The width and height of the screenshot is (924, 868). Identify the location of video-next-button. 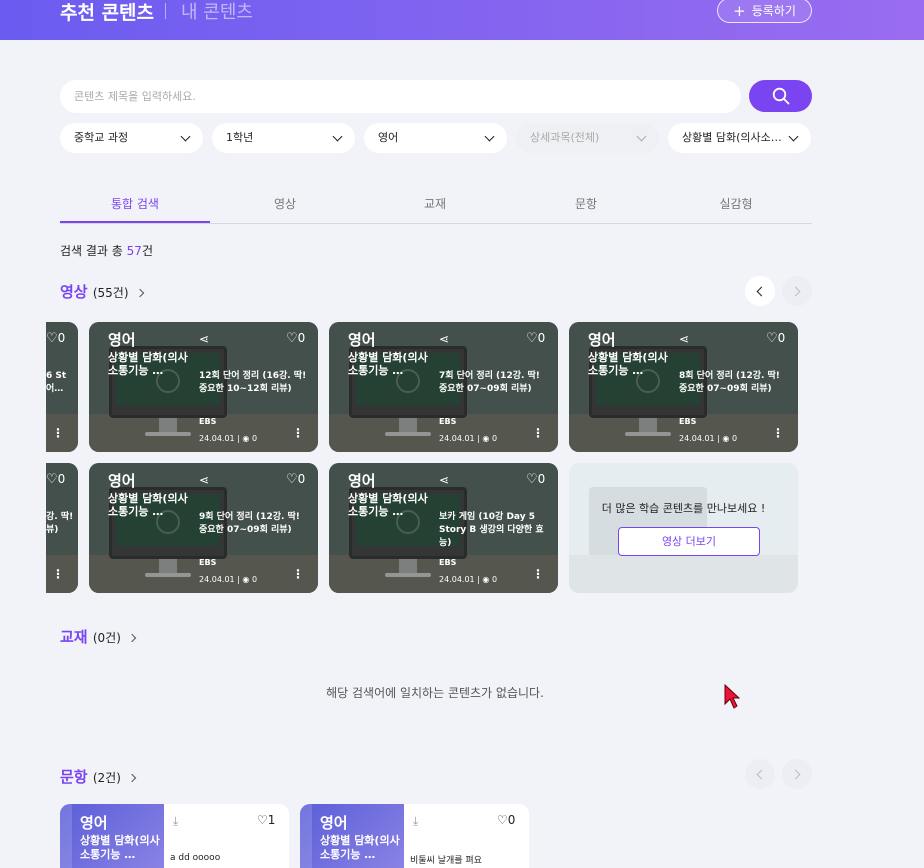
(797, 291).